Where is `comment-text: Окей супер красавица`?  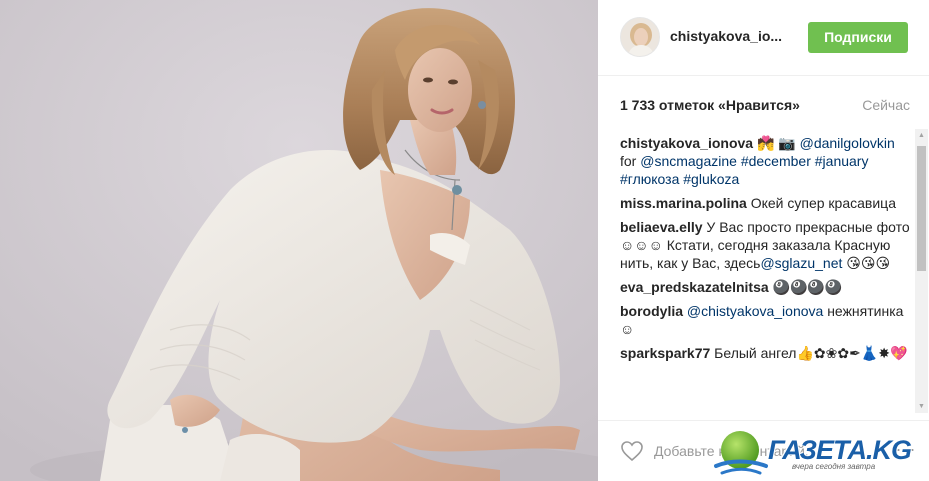
comment-text: Окей супер красавица is located at coordinates (821, 203).